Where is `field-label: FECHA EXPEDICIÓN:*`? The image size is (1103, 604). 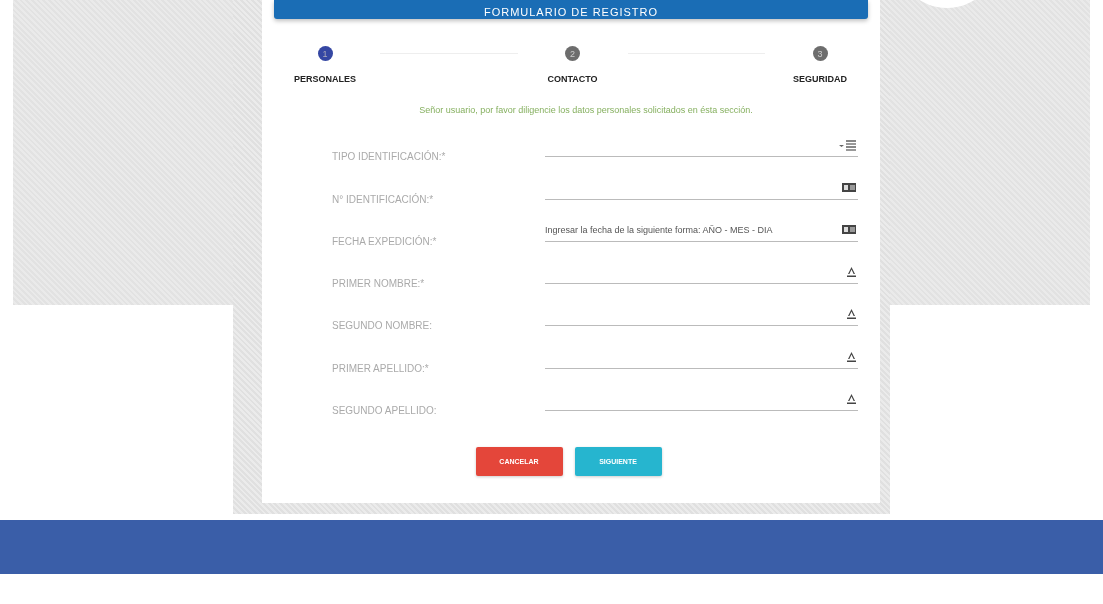 field-label: FECHA EXPEDICIÓN:* is located at coordinates (385, 241).